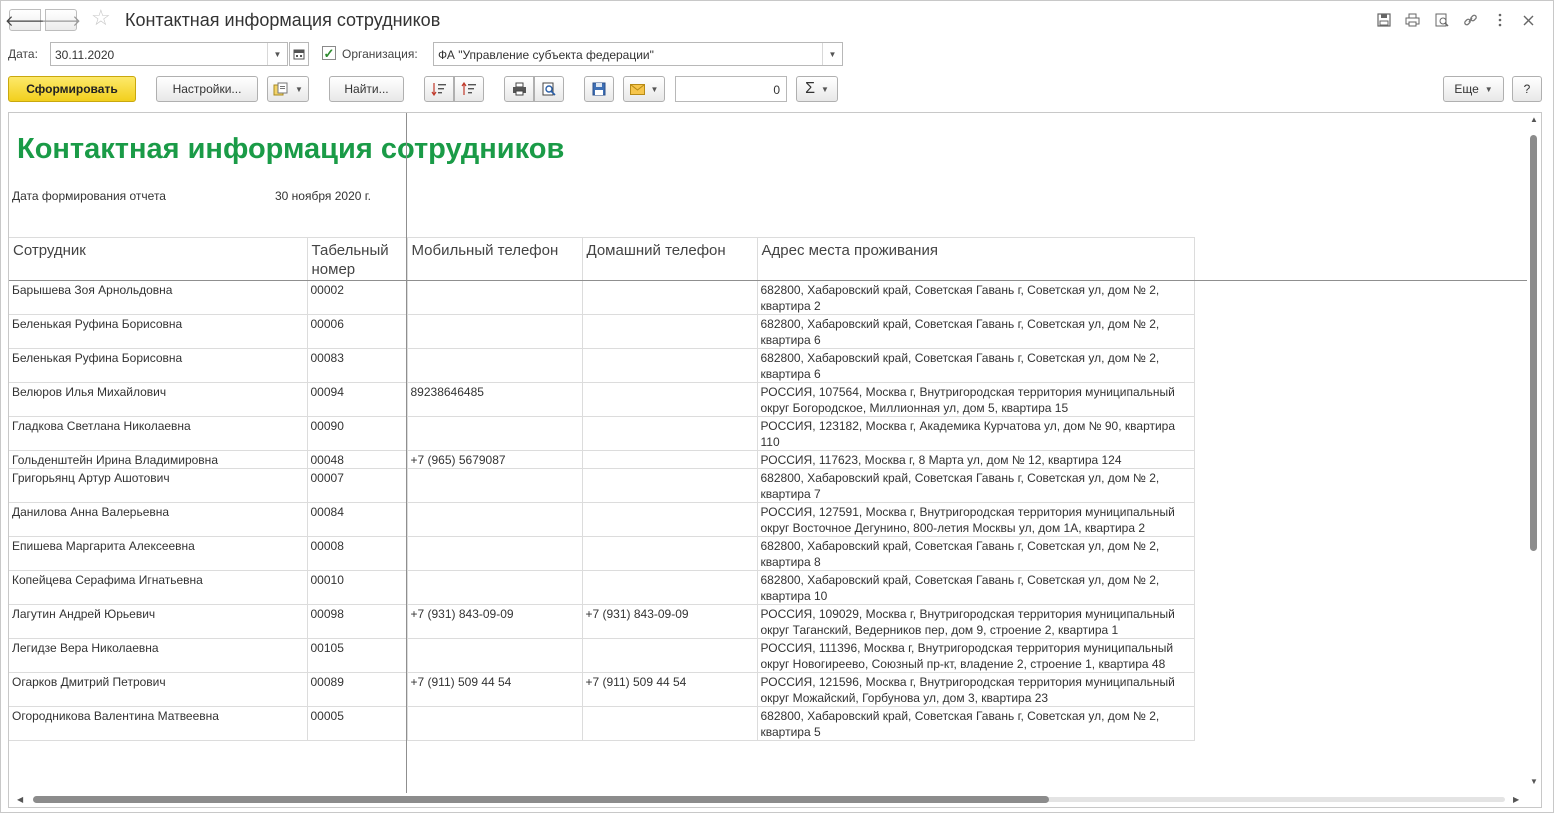  What do you see at coordinates (357, 723) in the screenshot?
I see `personnel-number-cell: 00005` at bounding box center [357, 723].